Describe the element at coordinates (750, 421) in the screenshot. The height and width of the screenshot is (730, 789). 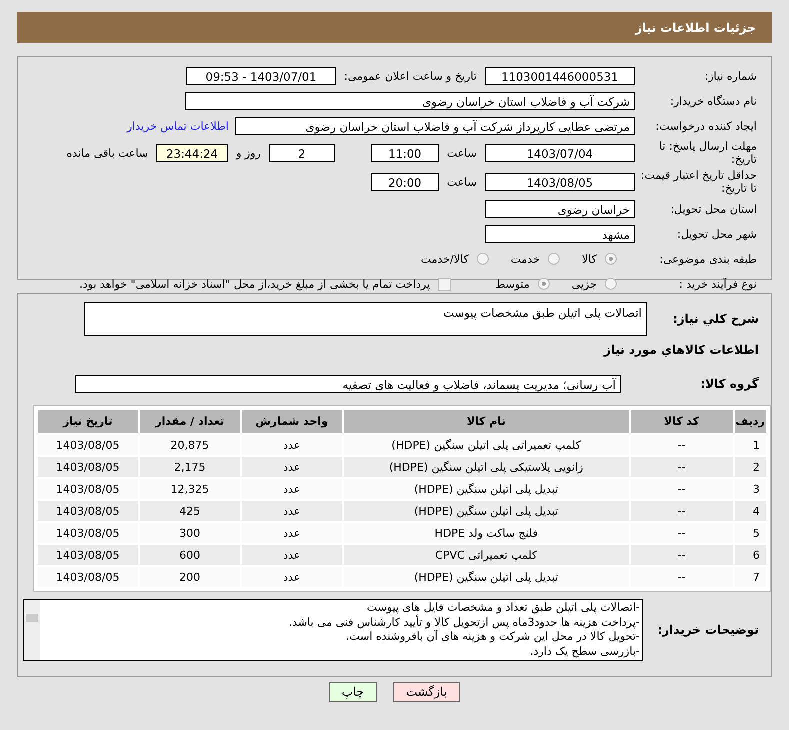
I see `column-header: ردیف` at that location.